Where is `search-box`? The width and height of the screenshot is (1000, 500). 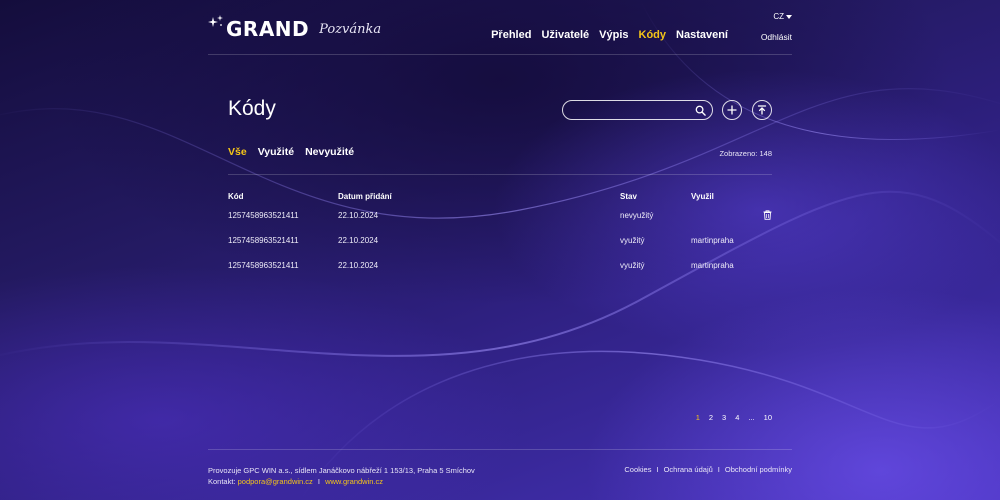
search-box is located at coordinates (637, 110).